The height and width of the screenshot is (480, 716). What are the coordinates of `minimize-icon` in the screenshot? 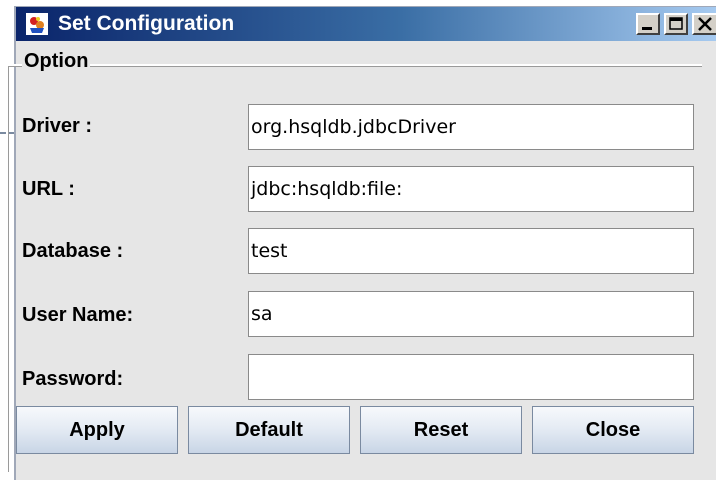 It's located at (647, 28).